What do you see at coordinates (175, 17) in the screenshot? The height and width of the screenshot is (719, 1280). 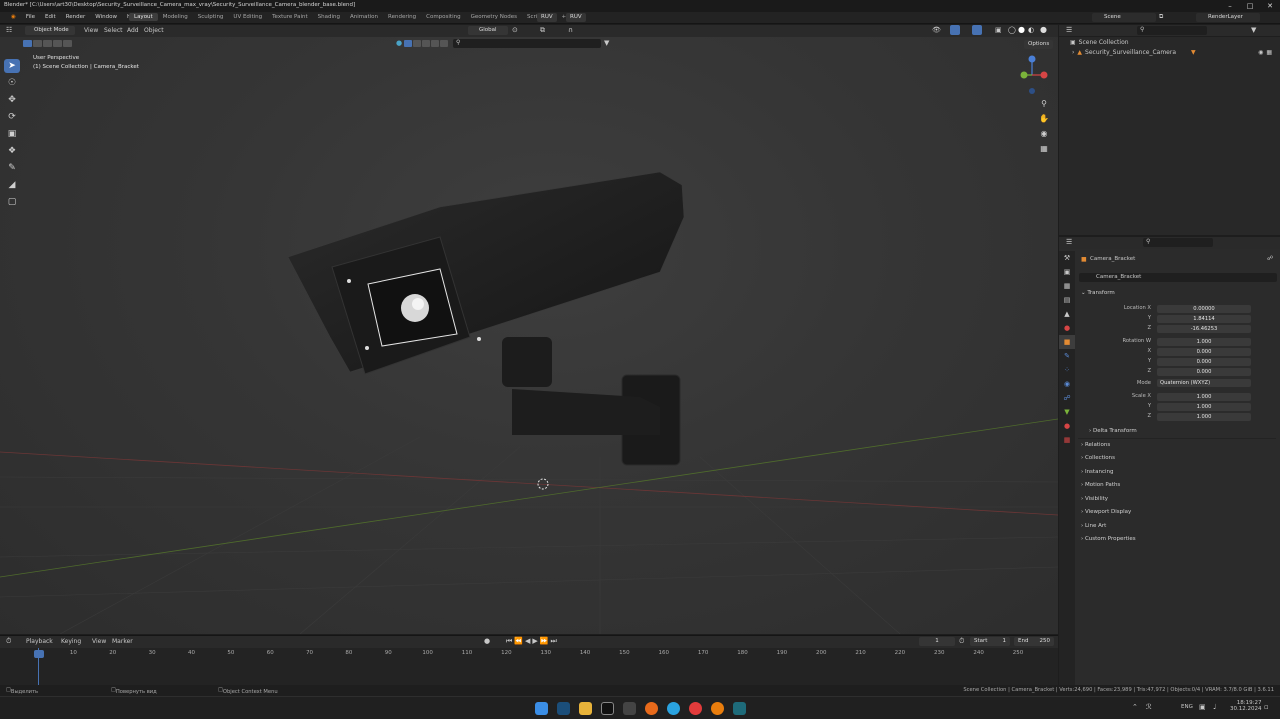 I see `tab-modeling: Modeling` at bounding box center [175, 17].